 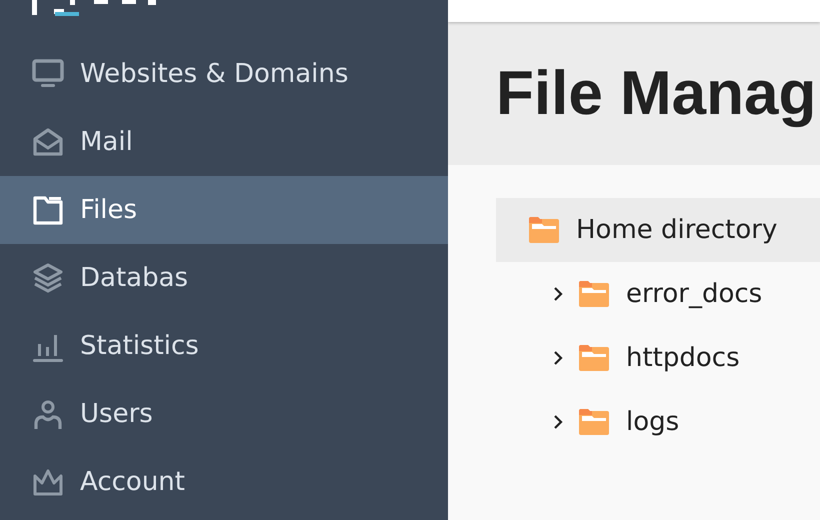 What do you see at coordinates (658, 294) in the screenshot?
I see `tree-item: error_docs` at bounding box center [658, 294].